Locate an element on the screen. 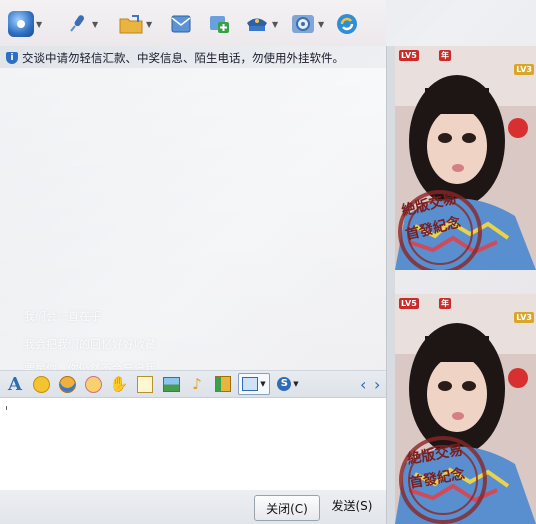 This screenshot has height=524, width=536. video-call-button: ▼ is located at coordinates (25, 24).